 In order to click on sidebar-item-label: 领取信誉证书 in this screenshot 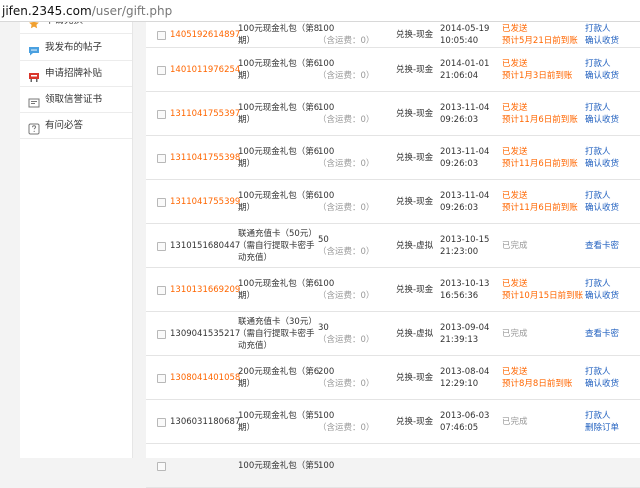, I will do `click(74, 99)`.